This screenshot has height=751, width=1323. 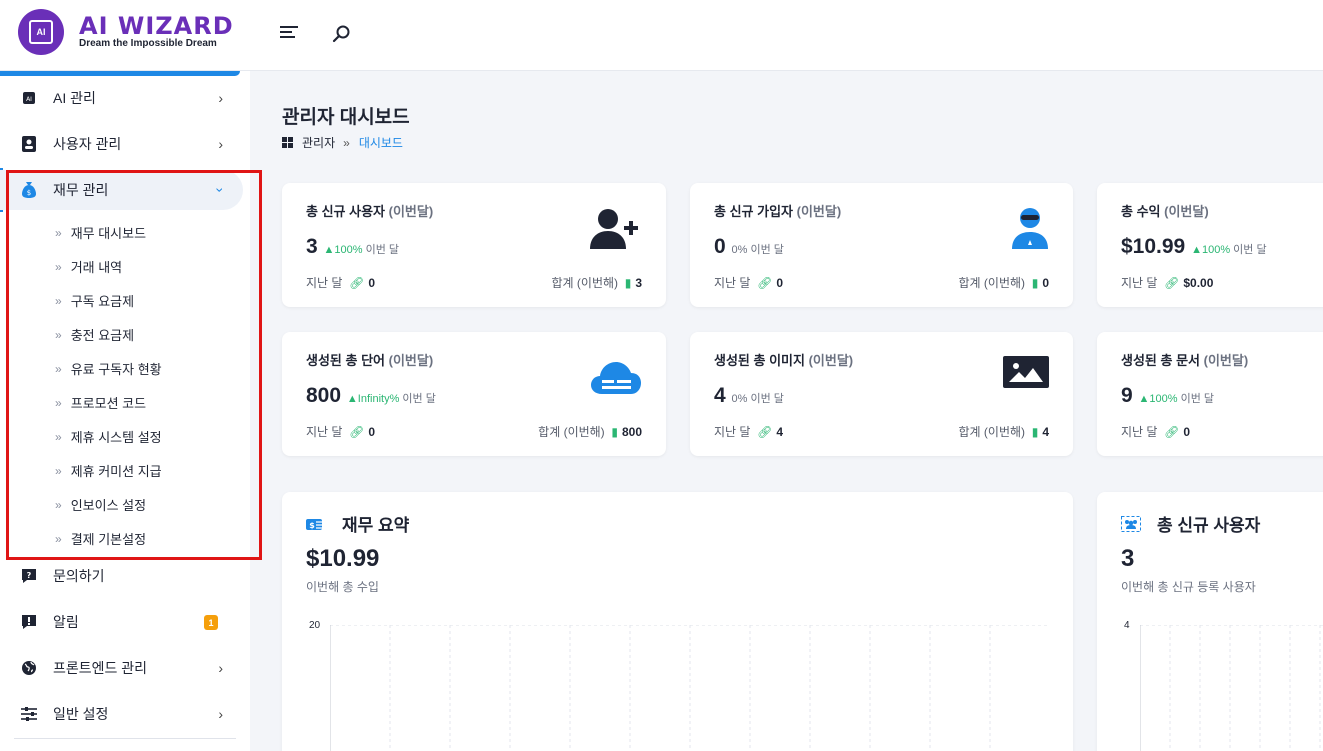 I want to click on user-plus-icon, so click(x=616, y=231).